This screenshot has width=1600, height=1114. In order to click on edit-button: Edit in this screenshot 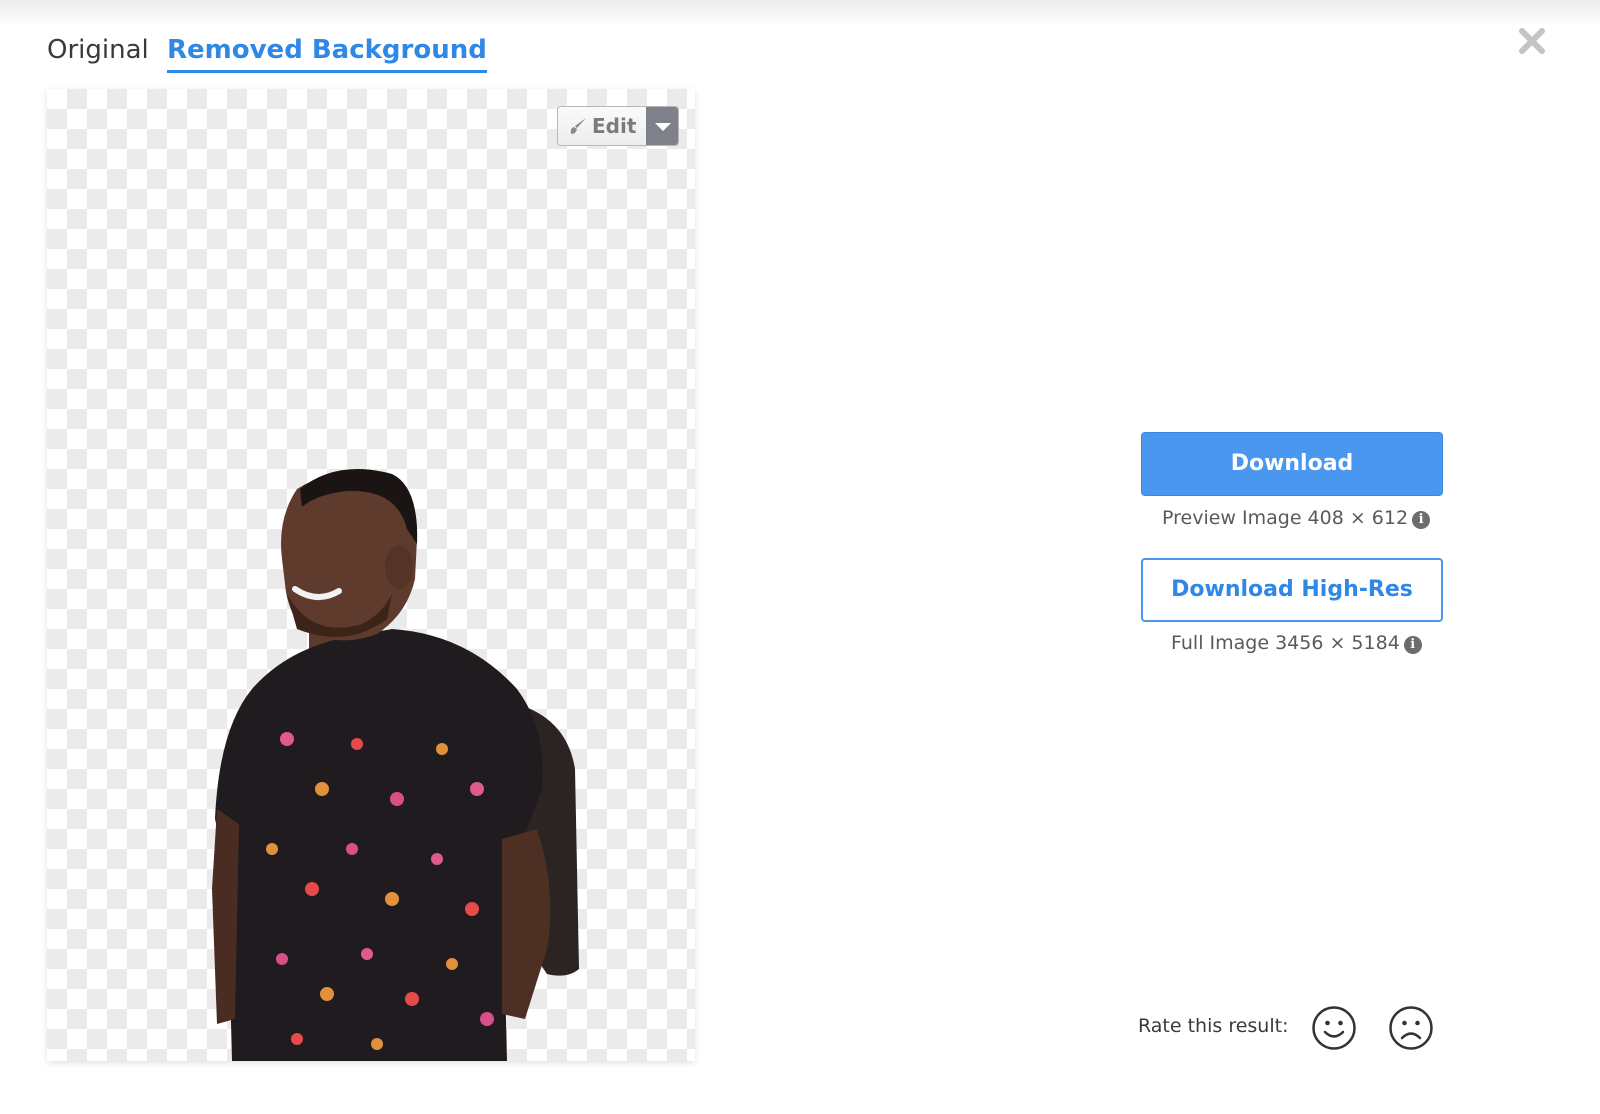, I will do `click(602, 126)`.